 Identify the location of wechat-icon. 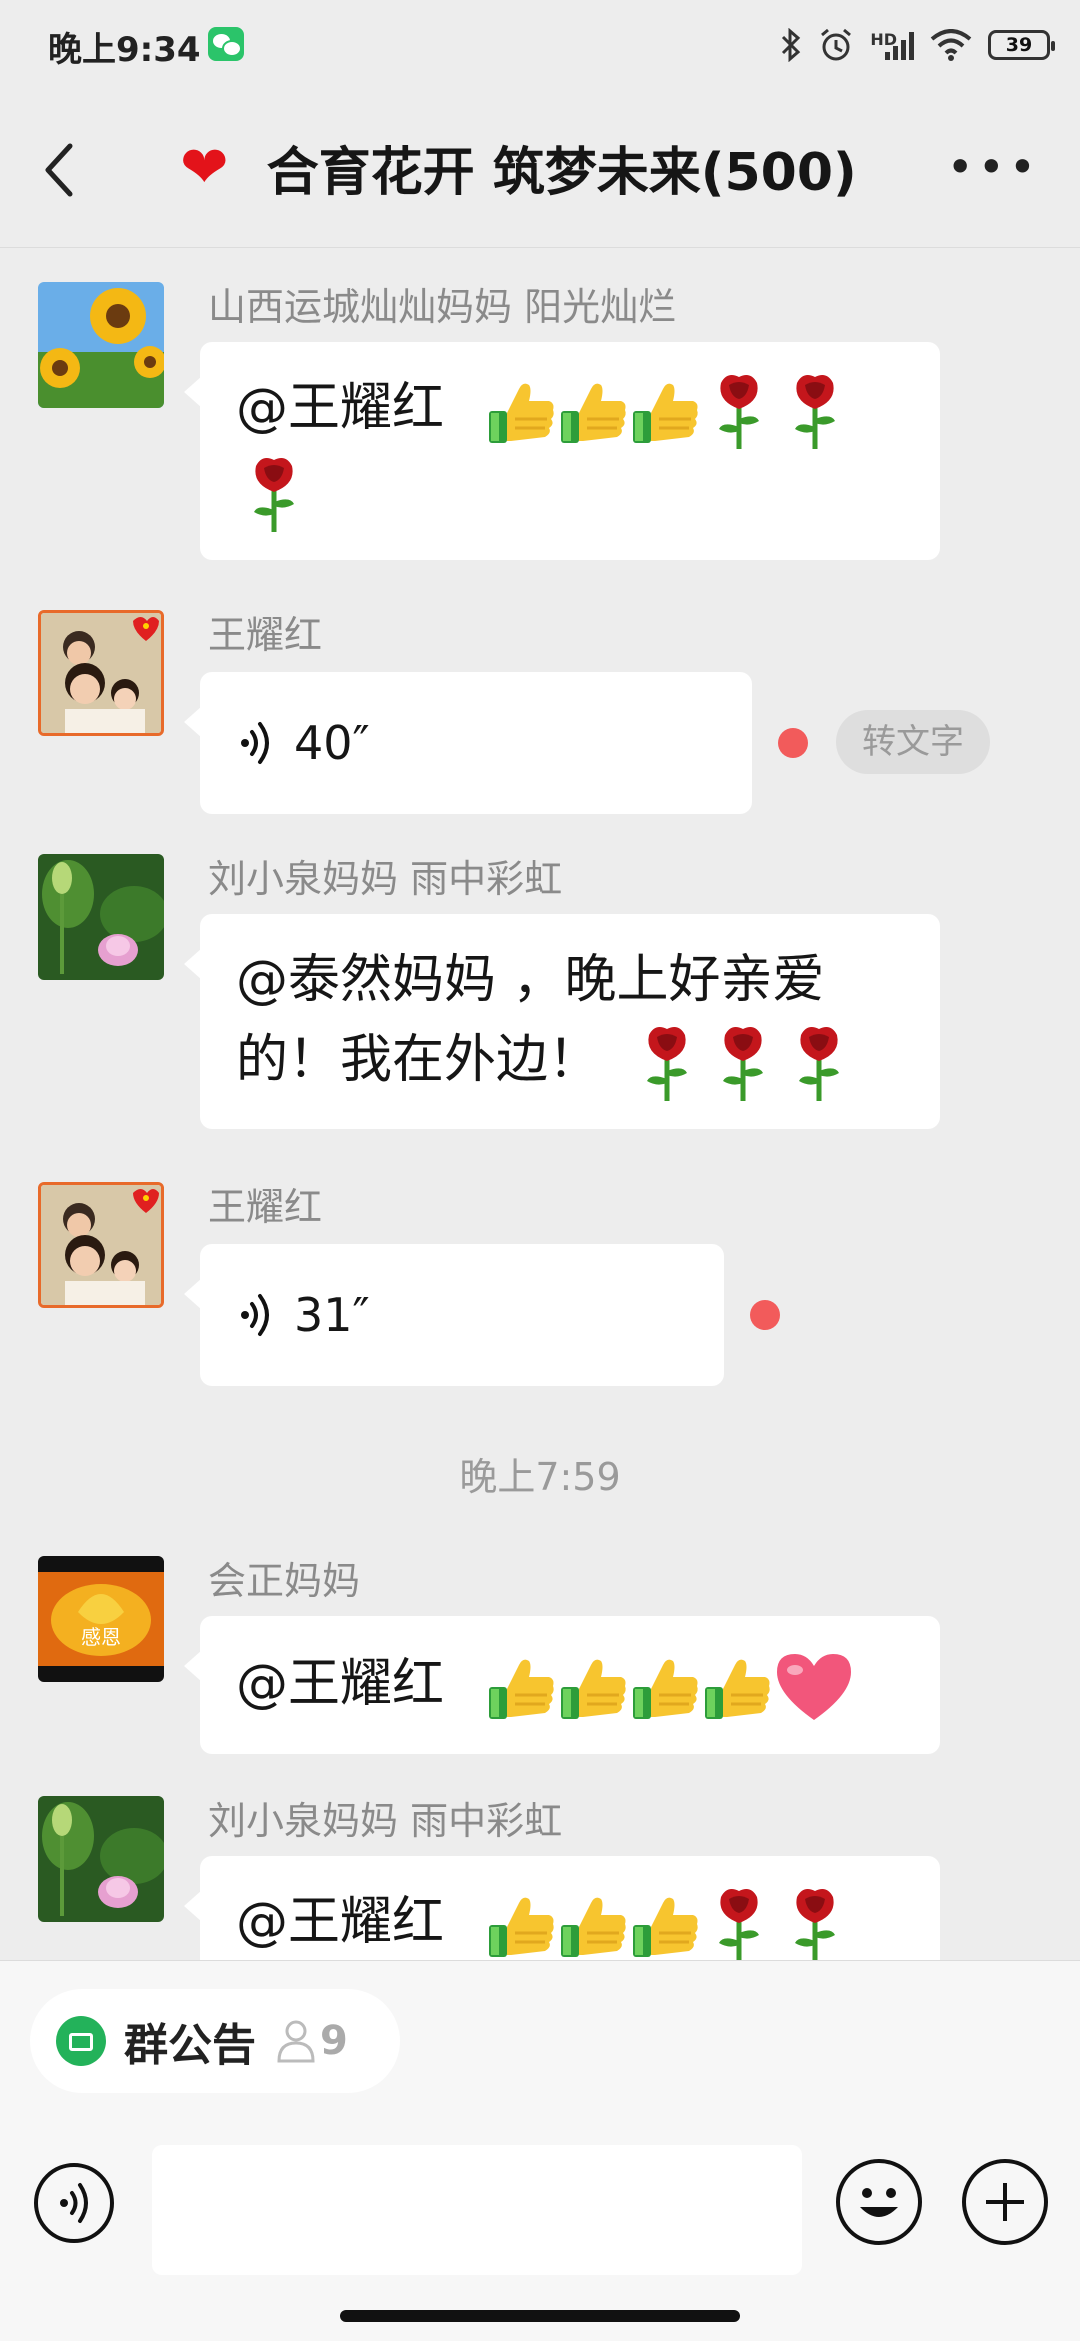
(226, 44).